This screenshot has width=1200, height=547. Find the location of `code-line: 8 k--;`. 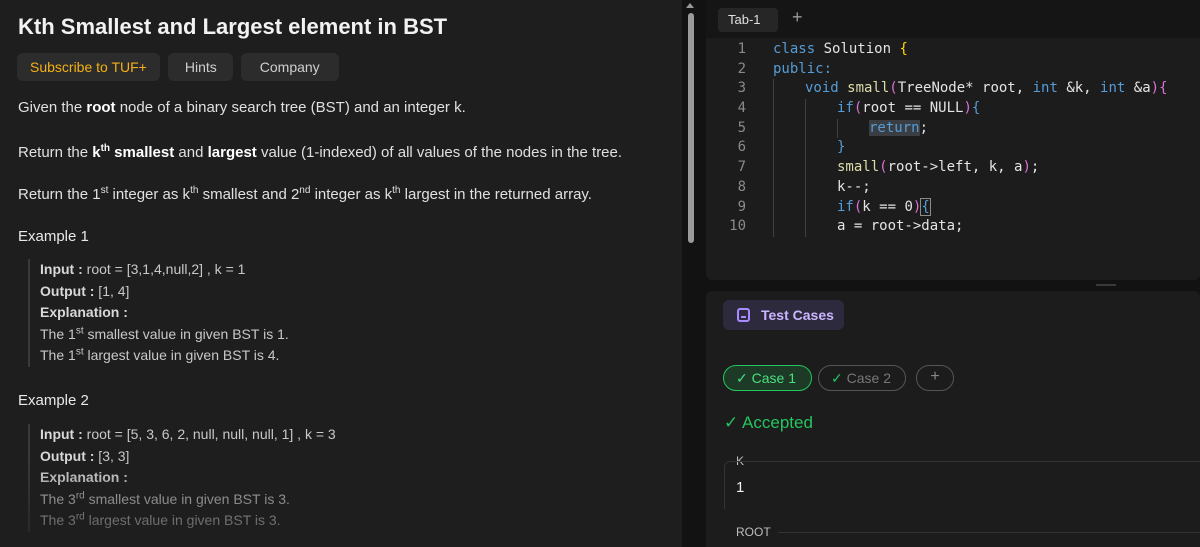

code-line: 8 k--; is located at coordinates (953, 187).